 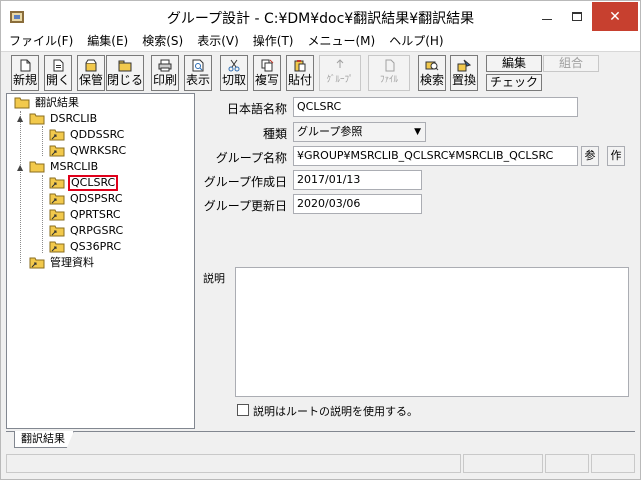 What do you see at coordinates (300, 73) in the screenshot?
I see `paste-button: 貼付` at bounding box center [300, 73].